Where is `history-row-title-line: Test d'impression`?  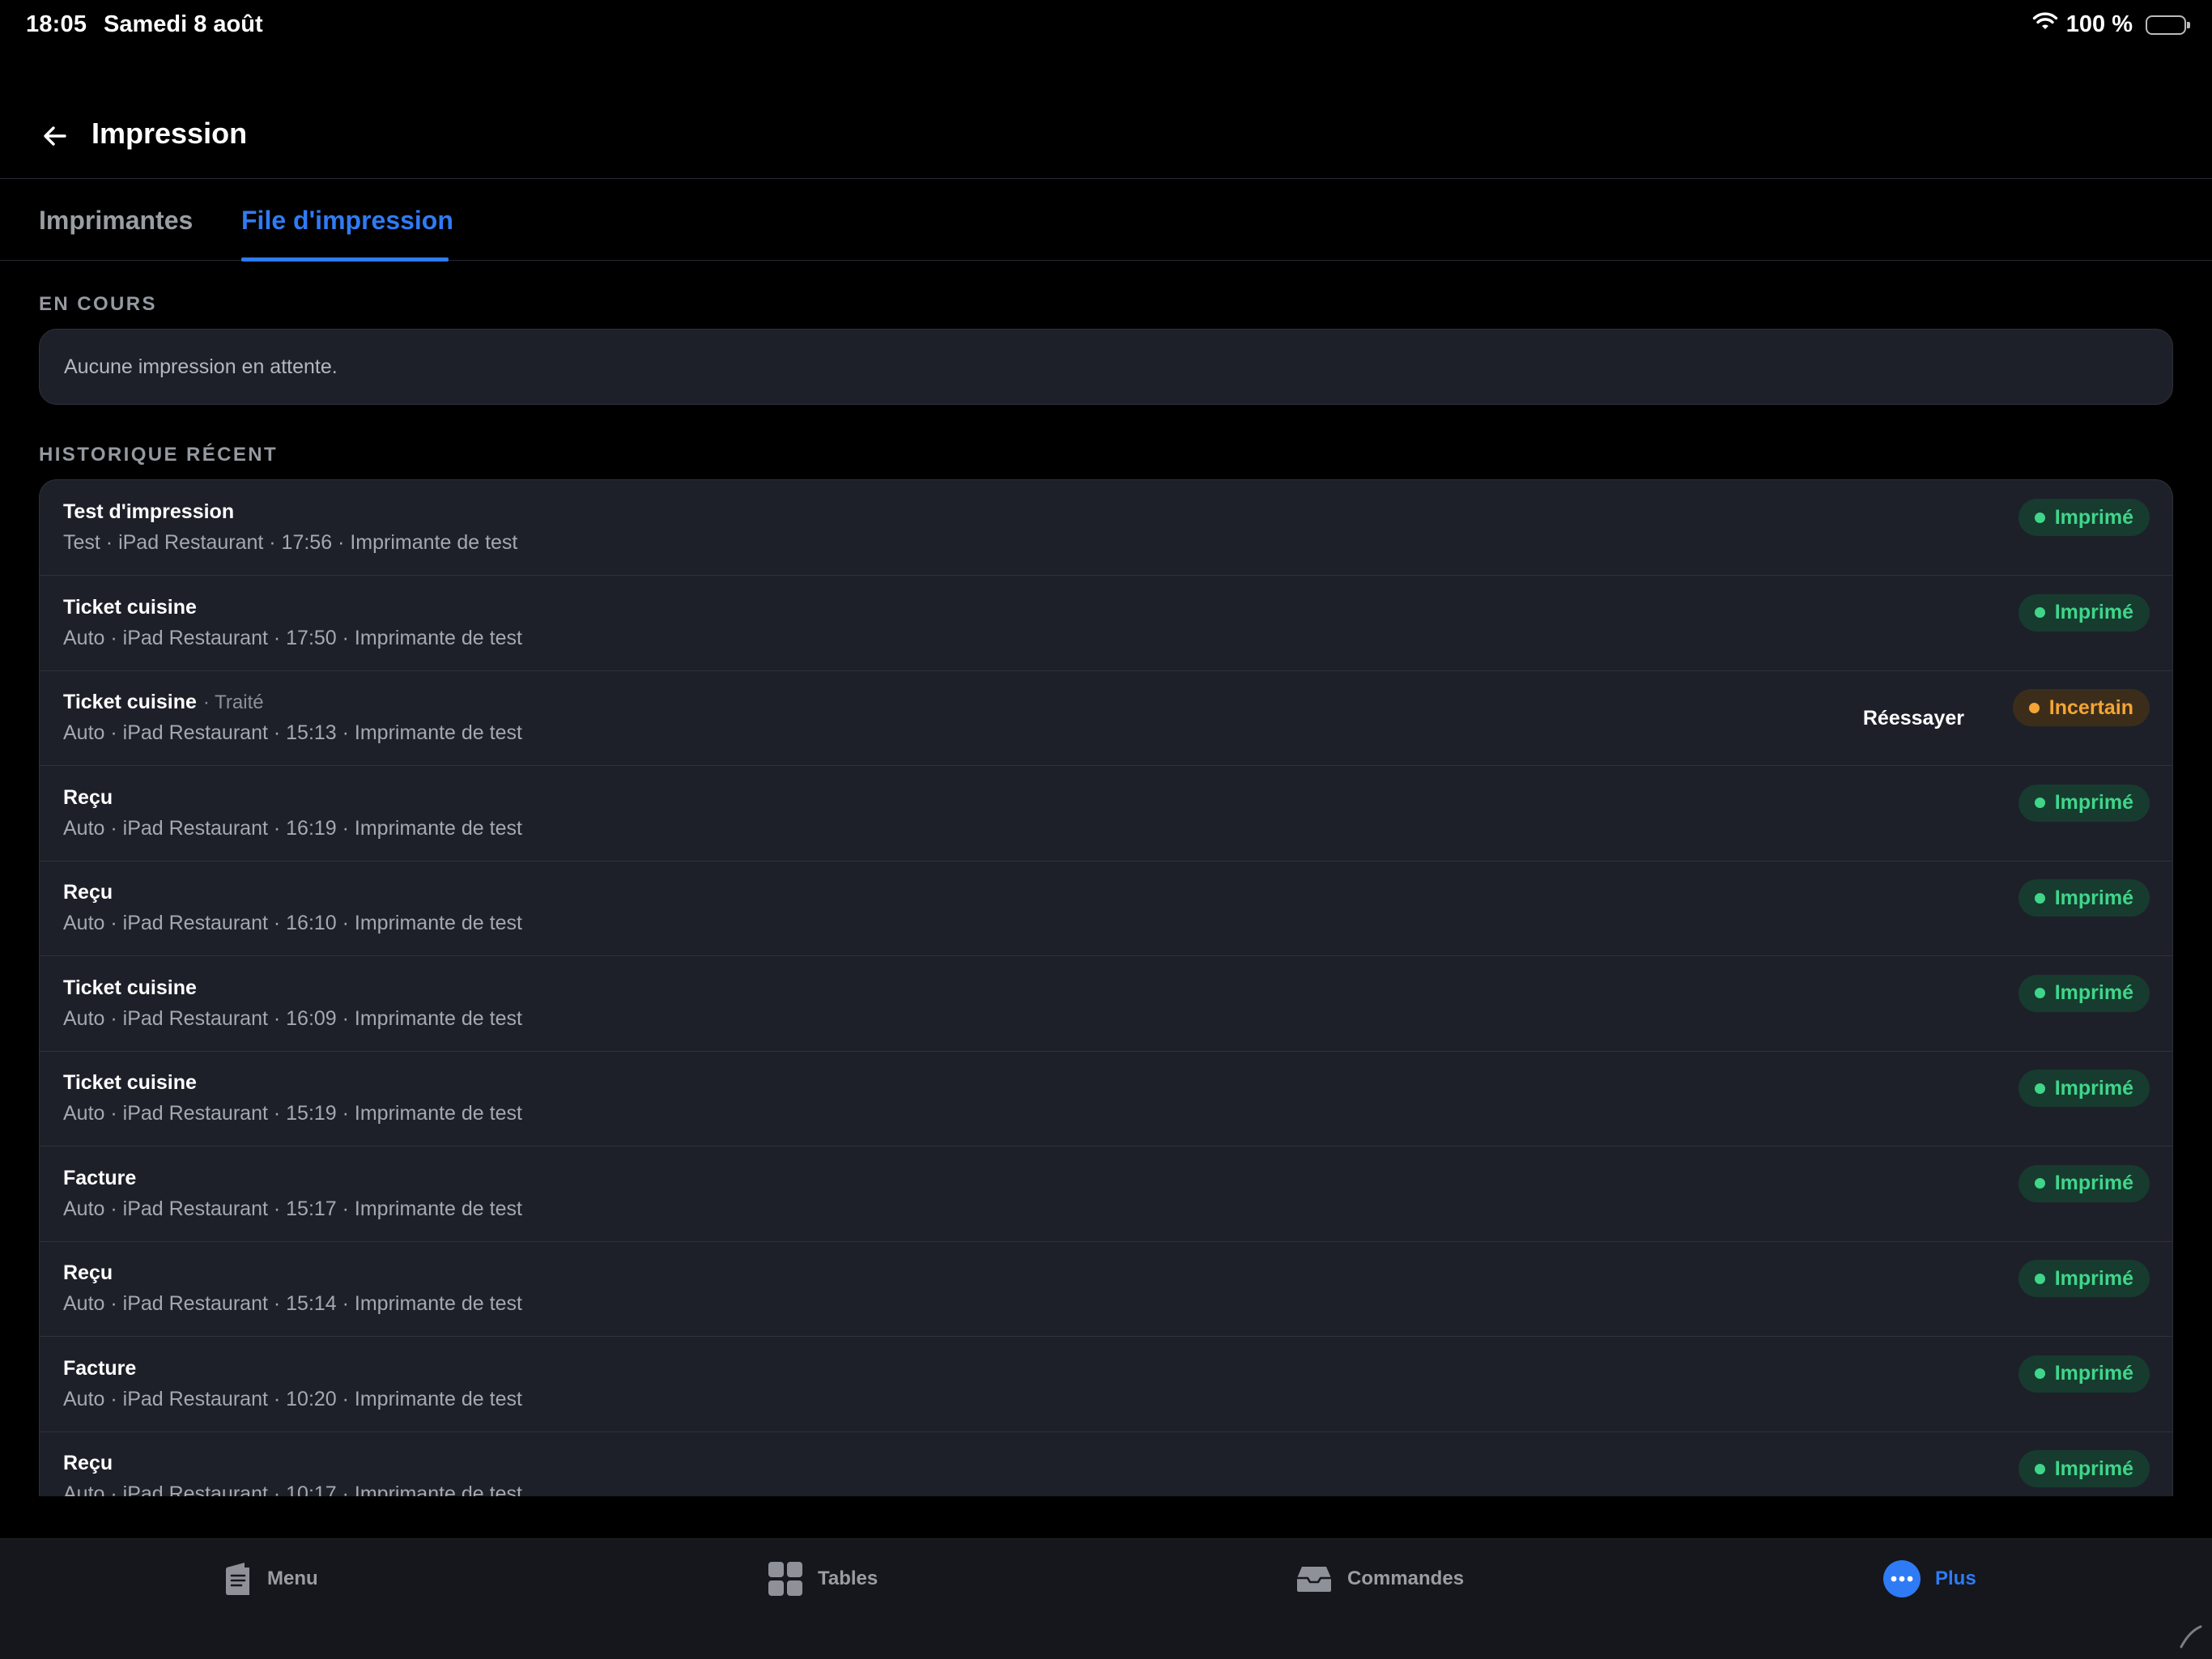 history-row-title-line: Test d'impression is located at coordinates (148, 512).